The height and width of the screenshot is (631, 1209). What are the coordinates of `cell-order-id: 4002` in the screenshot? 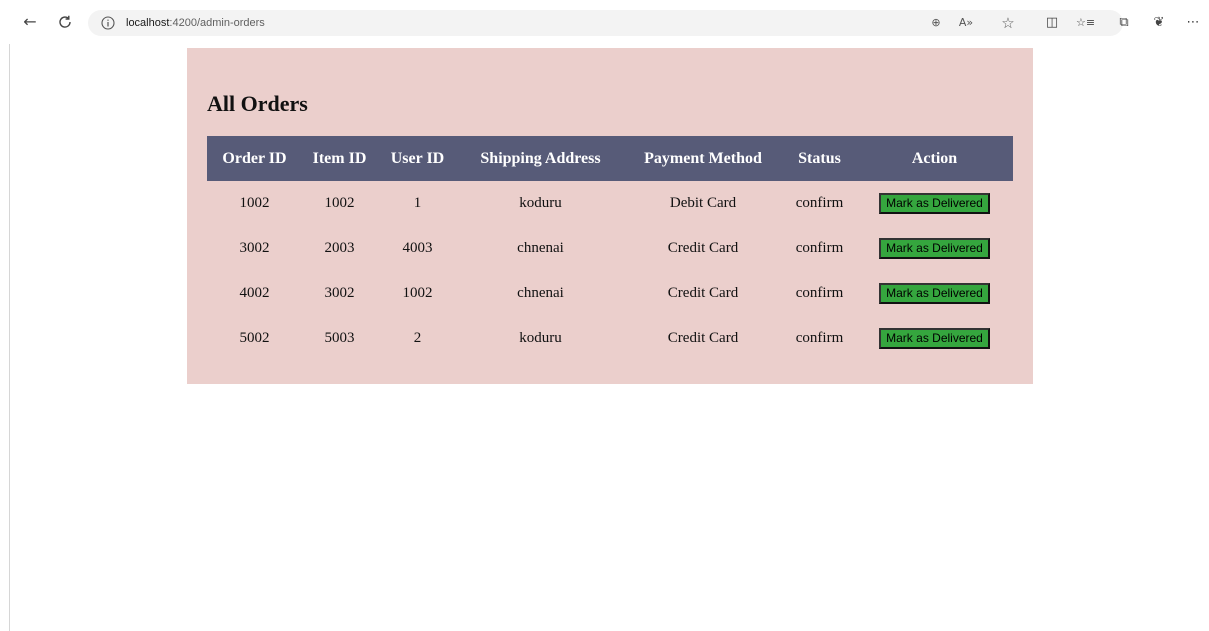 It's located at (254, 293).